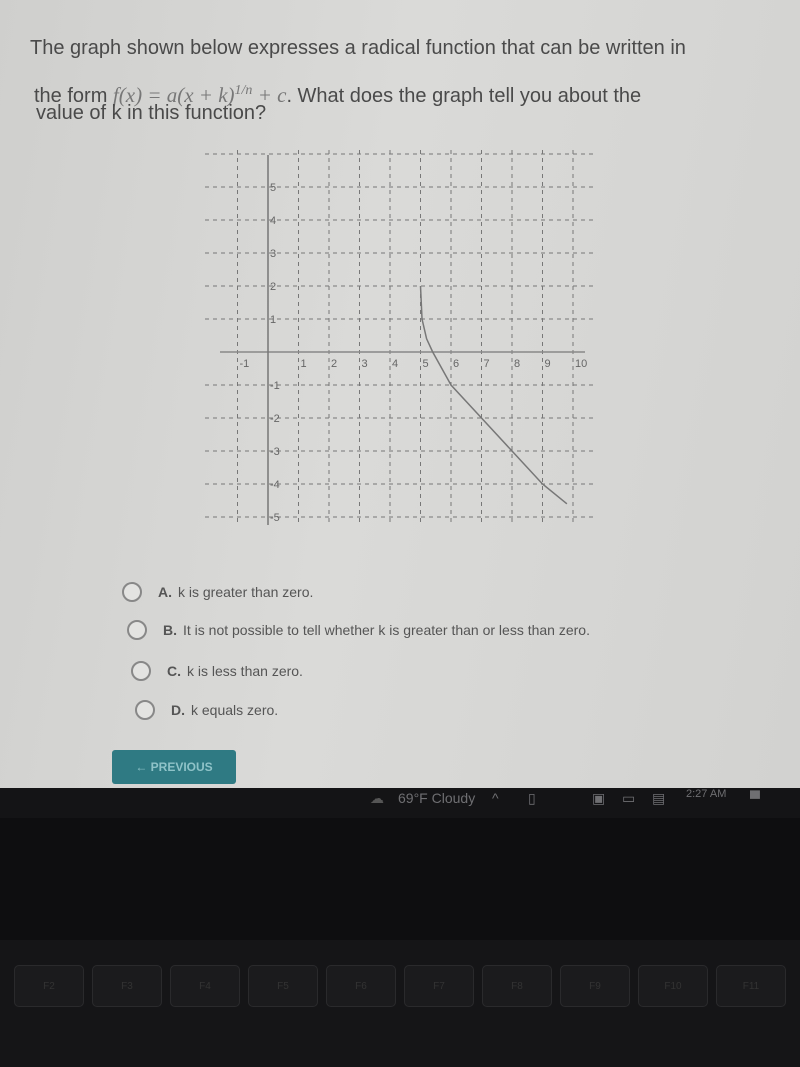 The height and width of the screenshot is (1067, 800). Describe the element at coordinates (275, 419) in the screenshot. I see `y-tick-label: -2` at that location.